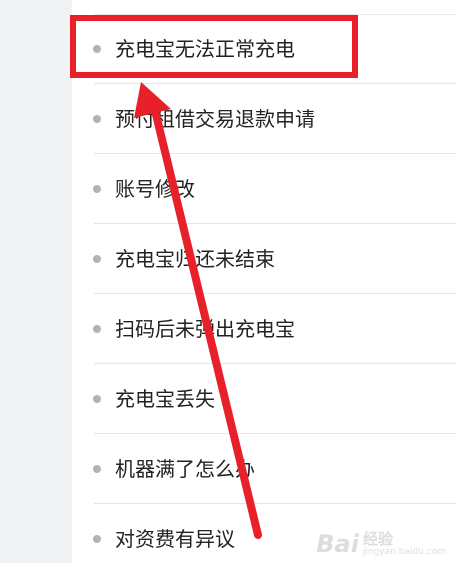 Image resolution: width=456 pixels, height=574 pixels. What do you see at coordinates (264, 189) in the screenshot?
I see `list-item-account-modify: 账号修改` at bounding box center [264, 189].